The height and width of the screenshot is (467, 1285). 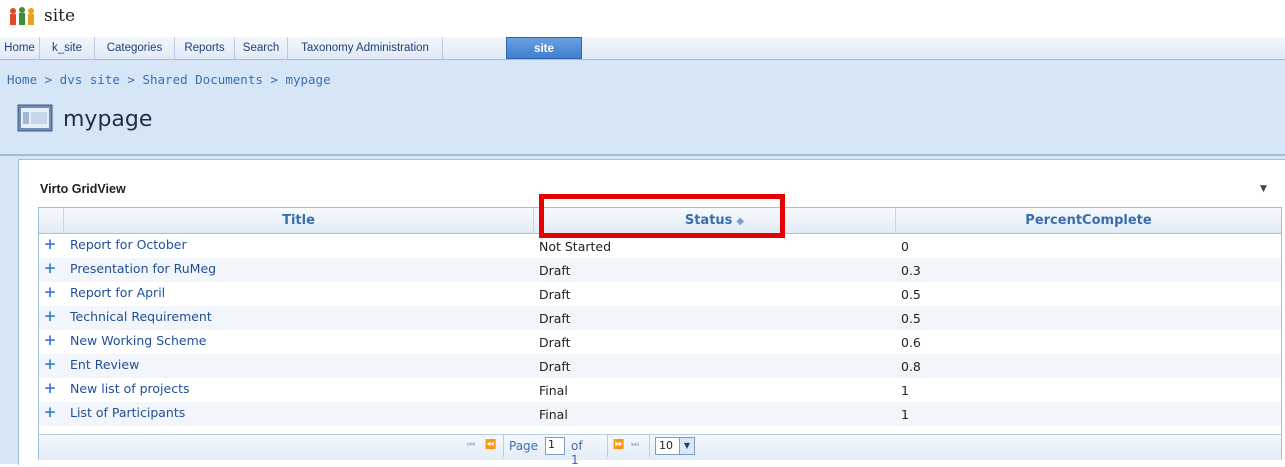 What do you see at coordinates (660, 390) in the screenshot?
I see `table-row: + New list of projects Final 1` at bounding box center [660, 390].